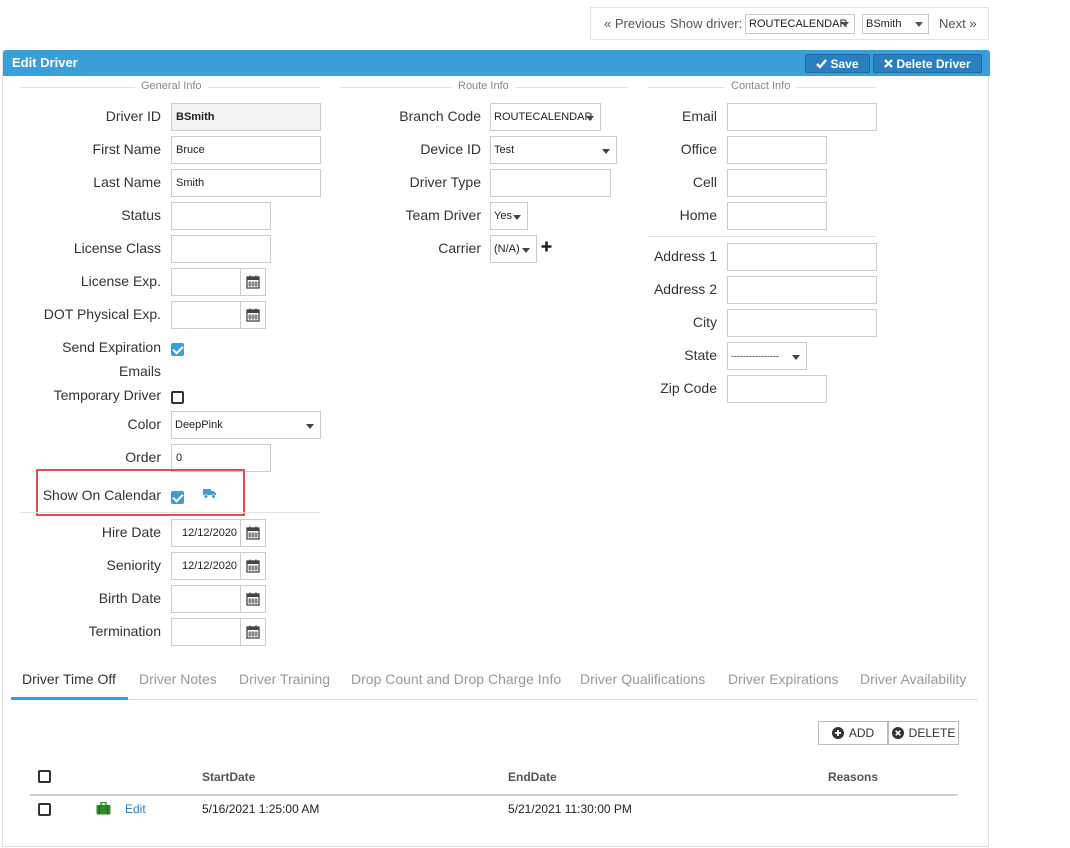 The width and height of the screenshot is (1070, 848). Describe the element at coordinates (783, 679) in the screenshot. I see `tab-driver-expirations: Driver Expirations` at that location.